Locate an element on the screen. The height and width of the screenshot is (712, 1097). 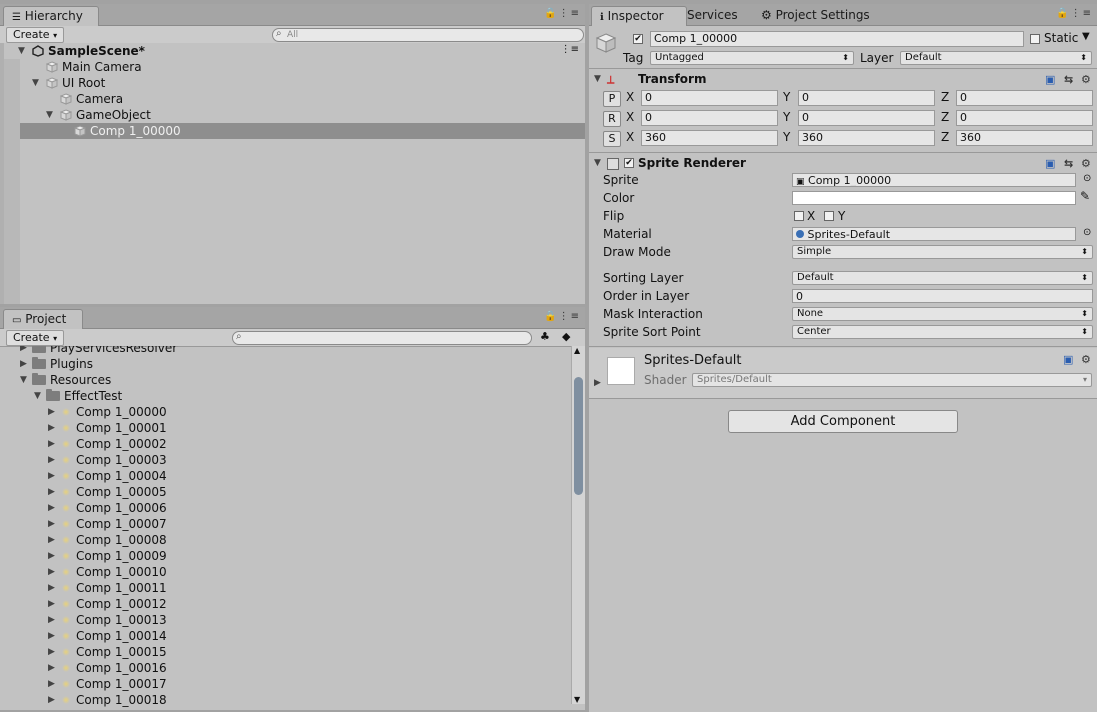
hierarchy-search-input: ⌕ All is located at coordinates (428, 35).